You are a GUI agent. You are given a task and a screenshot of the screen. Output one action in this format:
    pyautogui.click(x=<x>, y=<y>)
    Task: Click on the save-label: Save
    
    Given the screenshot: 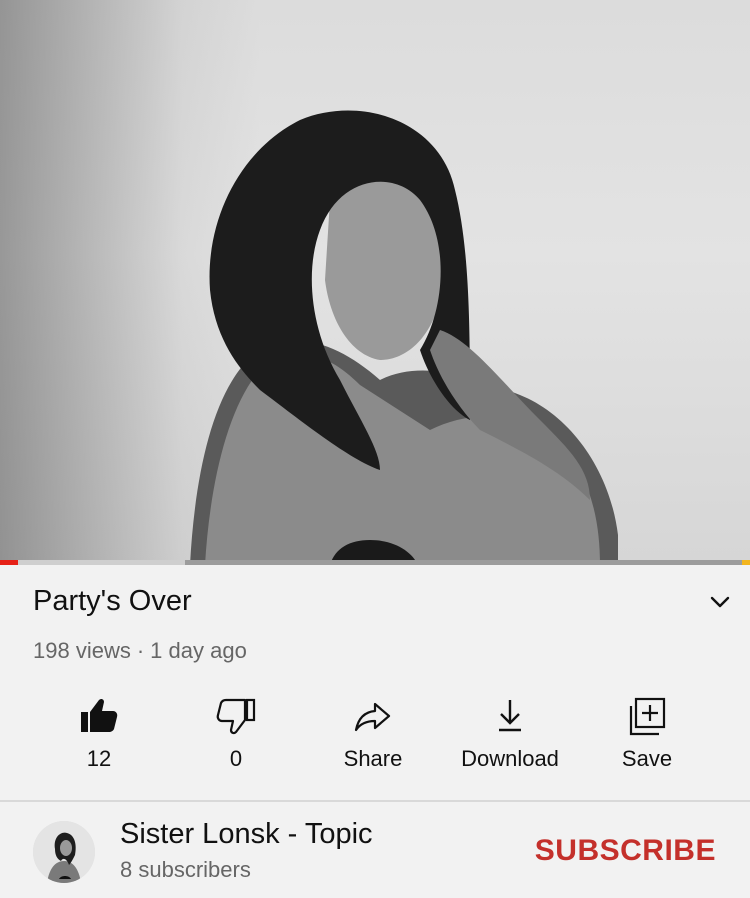 What is the action you would take?
    pyautogui.click(x=647, y=758)
    